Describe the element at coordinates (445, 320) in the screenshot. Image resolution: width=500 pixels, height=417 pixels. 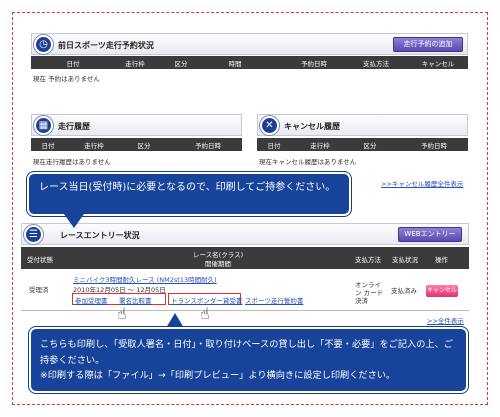
I see `entry-all-link: >>全件表示` at that location.